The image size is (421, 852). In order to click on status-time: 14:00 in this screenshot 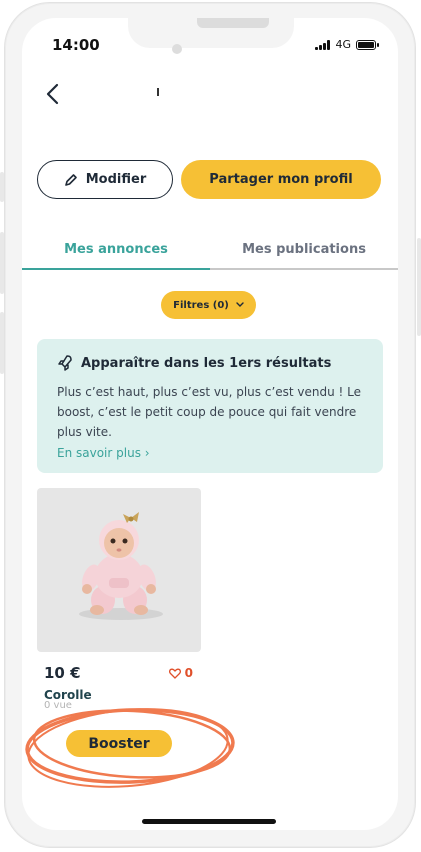, I will do `click(76, 45)`.